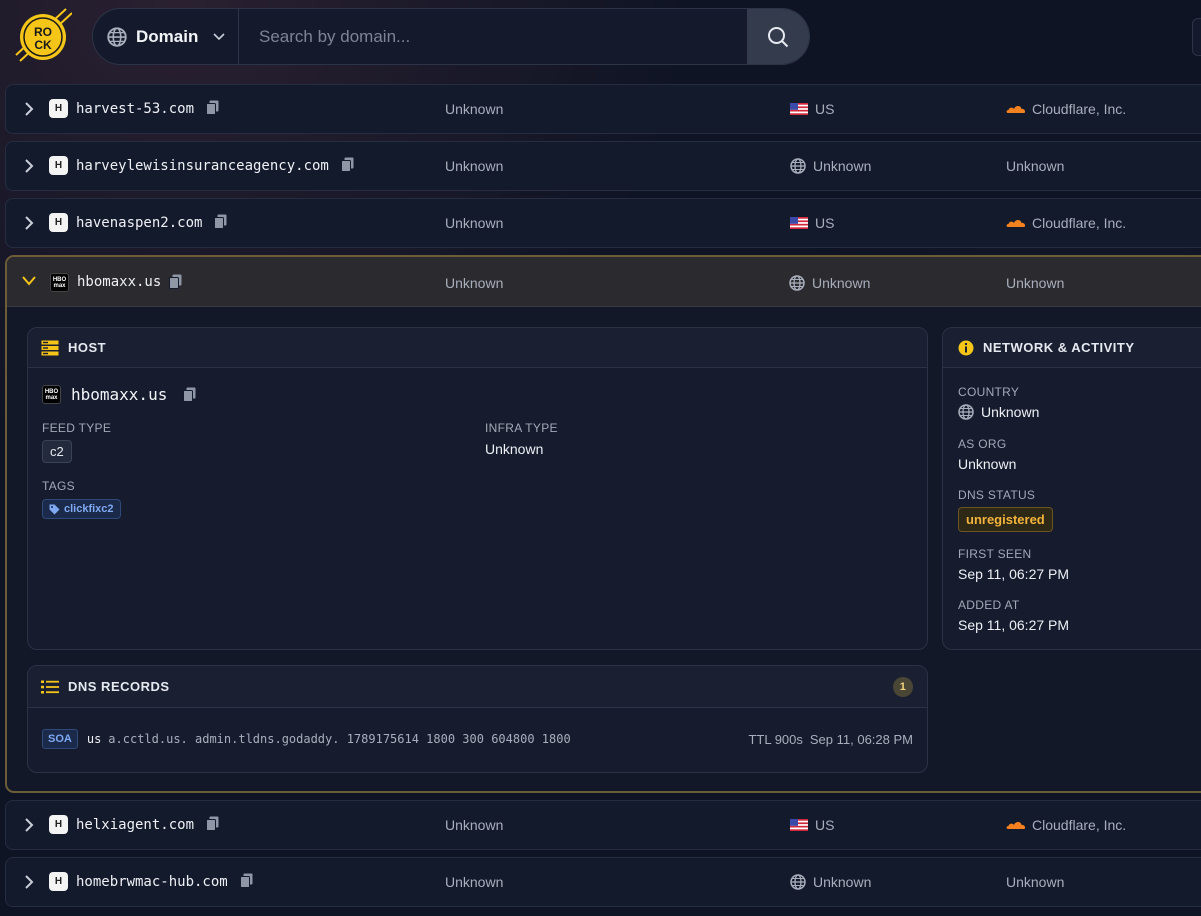 This screenshot has height=916, width=1201. Describe the element at coordinates (493, 36) in the screenshot. I see `search-input` at that location.